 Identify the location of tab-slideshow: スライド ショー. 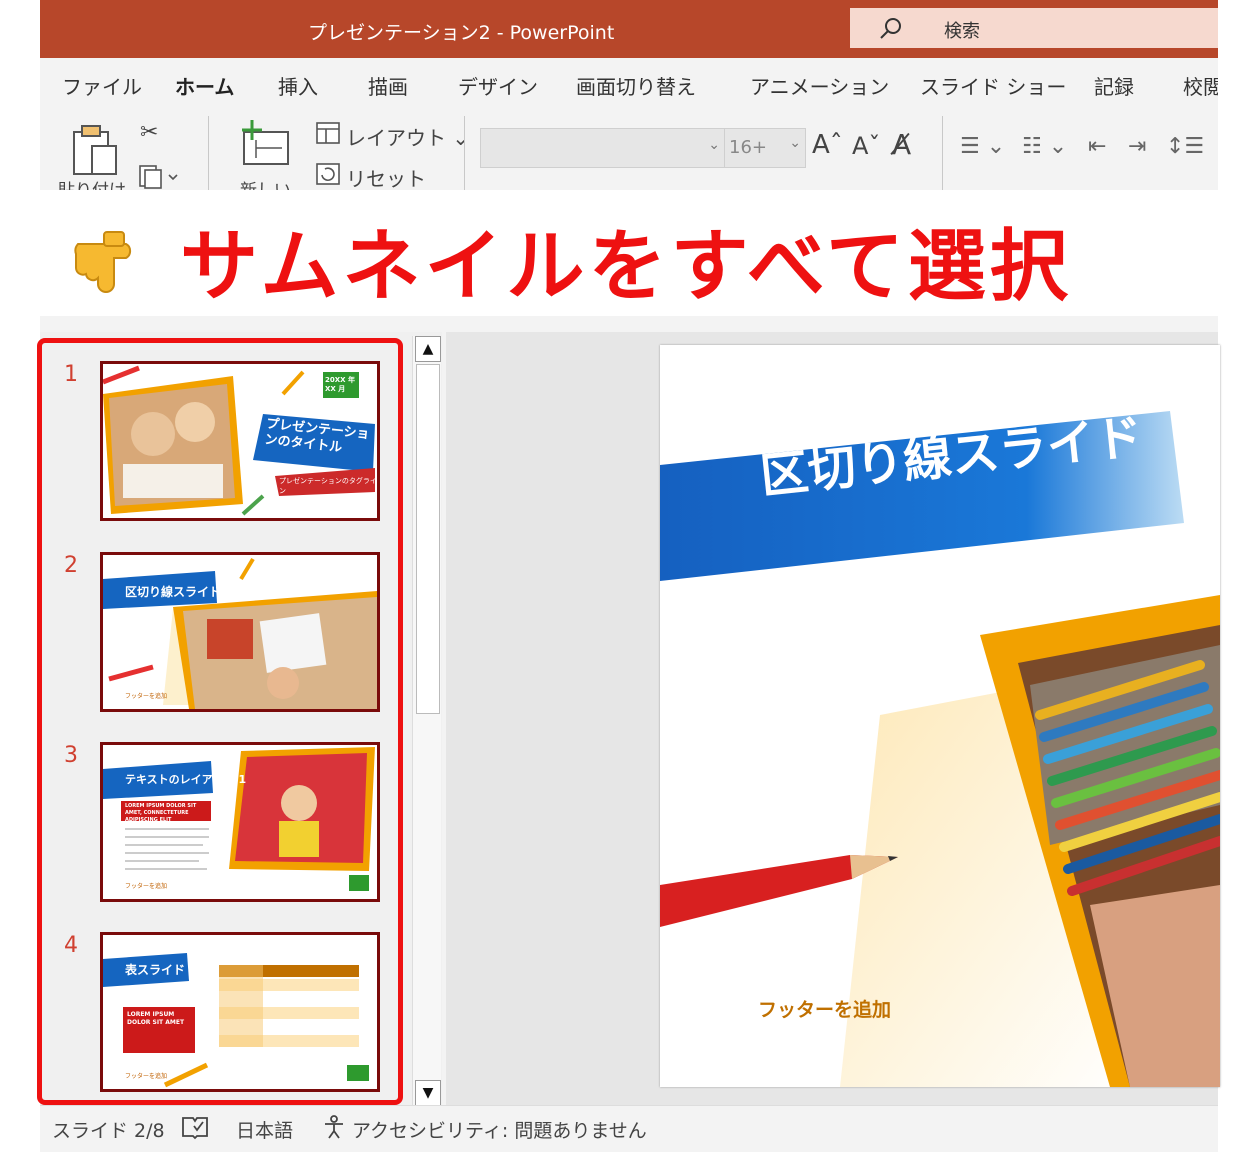
(993, 85).